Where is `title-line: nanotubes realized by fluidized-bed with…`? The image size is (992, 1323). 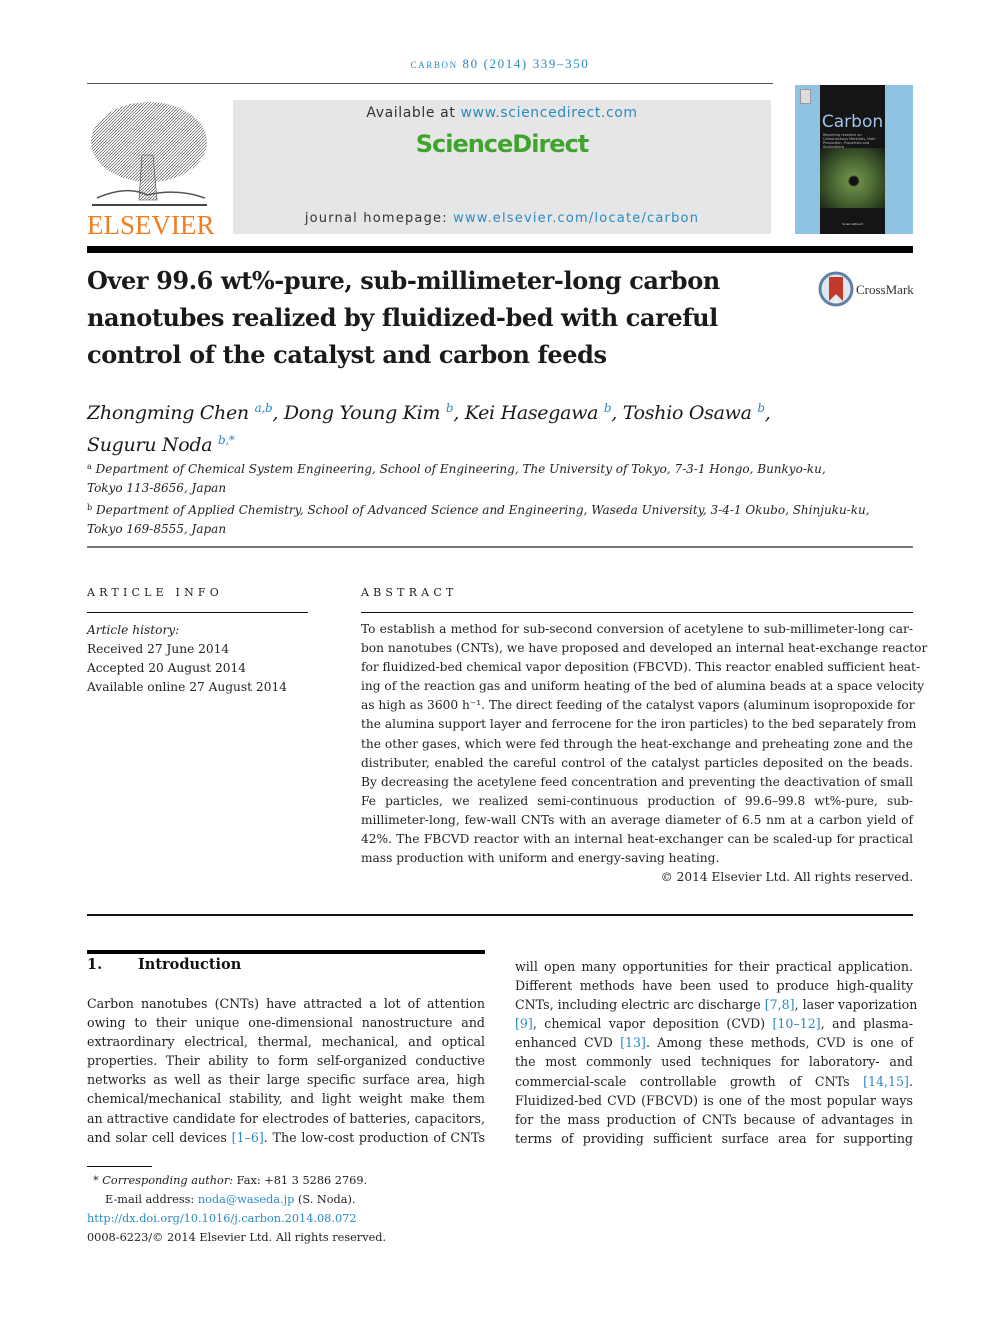
title-line: nanotubes realized by fluidized-bed with… is located at coordinates (402, 317).